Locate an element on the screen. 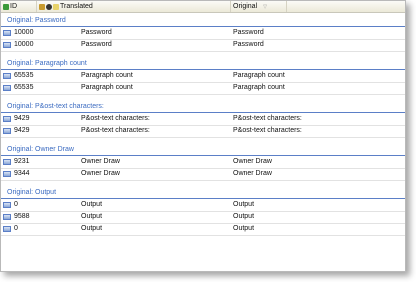 Image resolution: width=416 pixels, height=282 pixels. column-id: ID is located at coordinates (19, 6).